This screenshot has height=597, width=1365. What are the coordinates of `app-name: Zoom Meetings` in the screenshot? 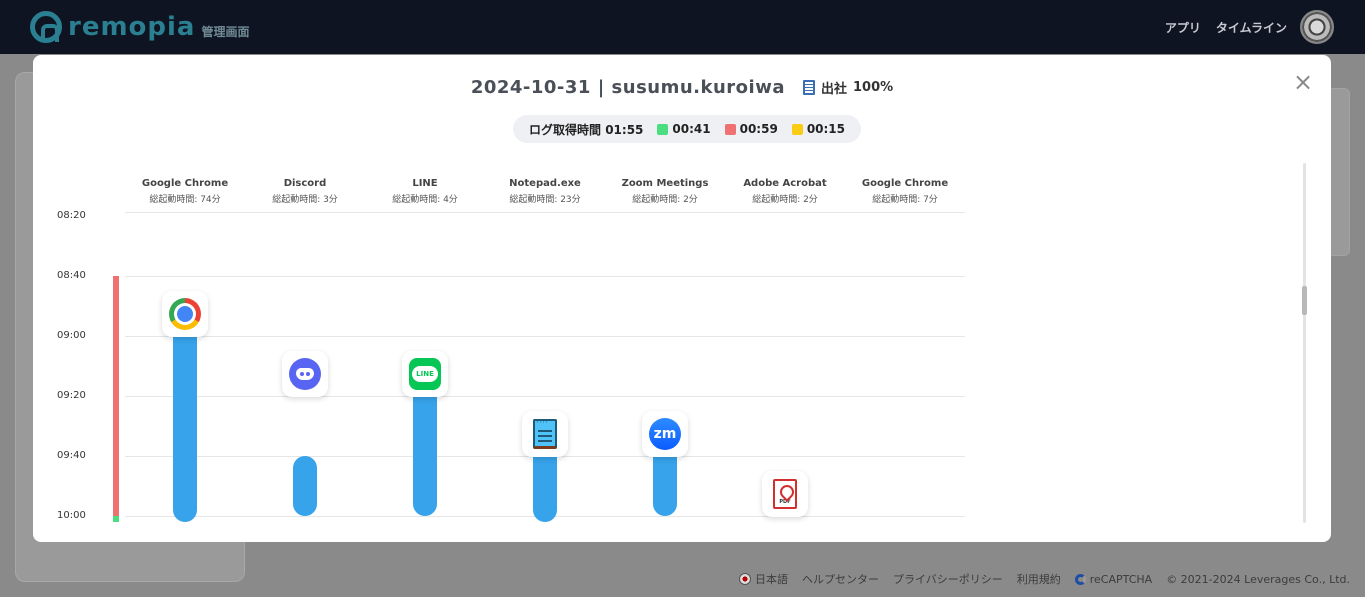 It's located at (665, 183).